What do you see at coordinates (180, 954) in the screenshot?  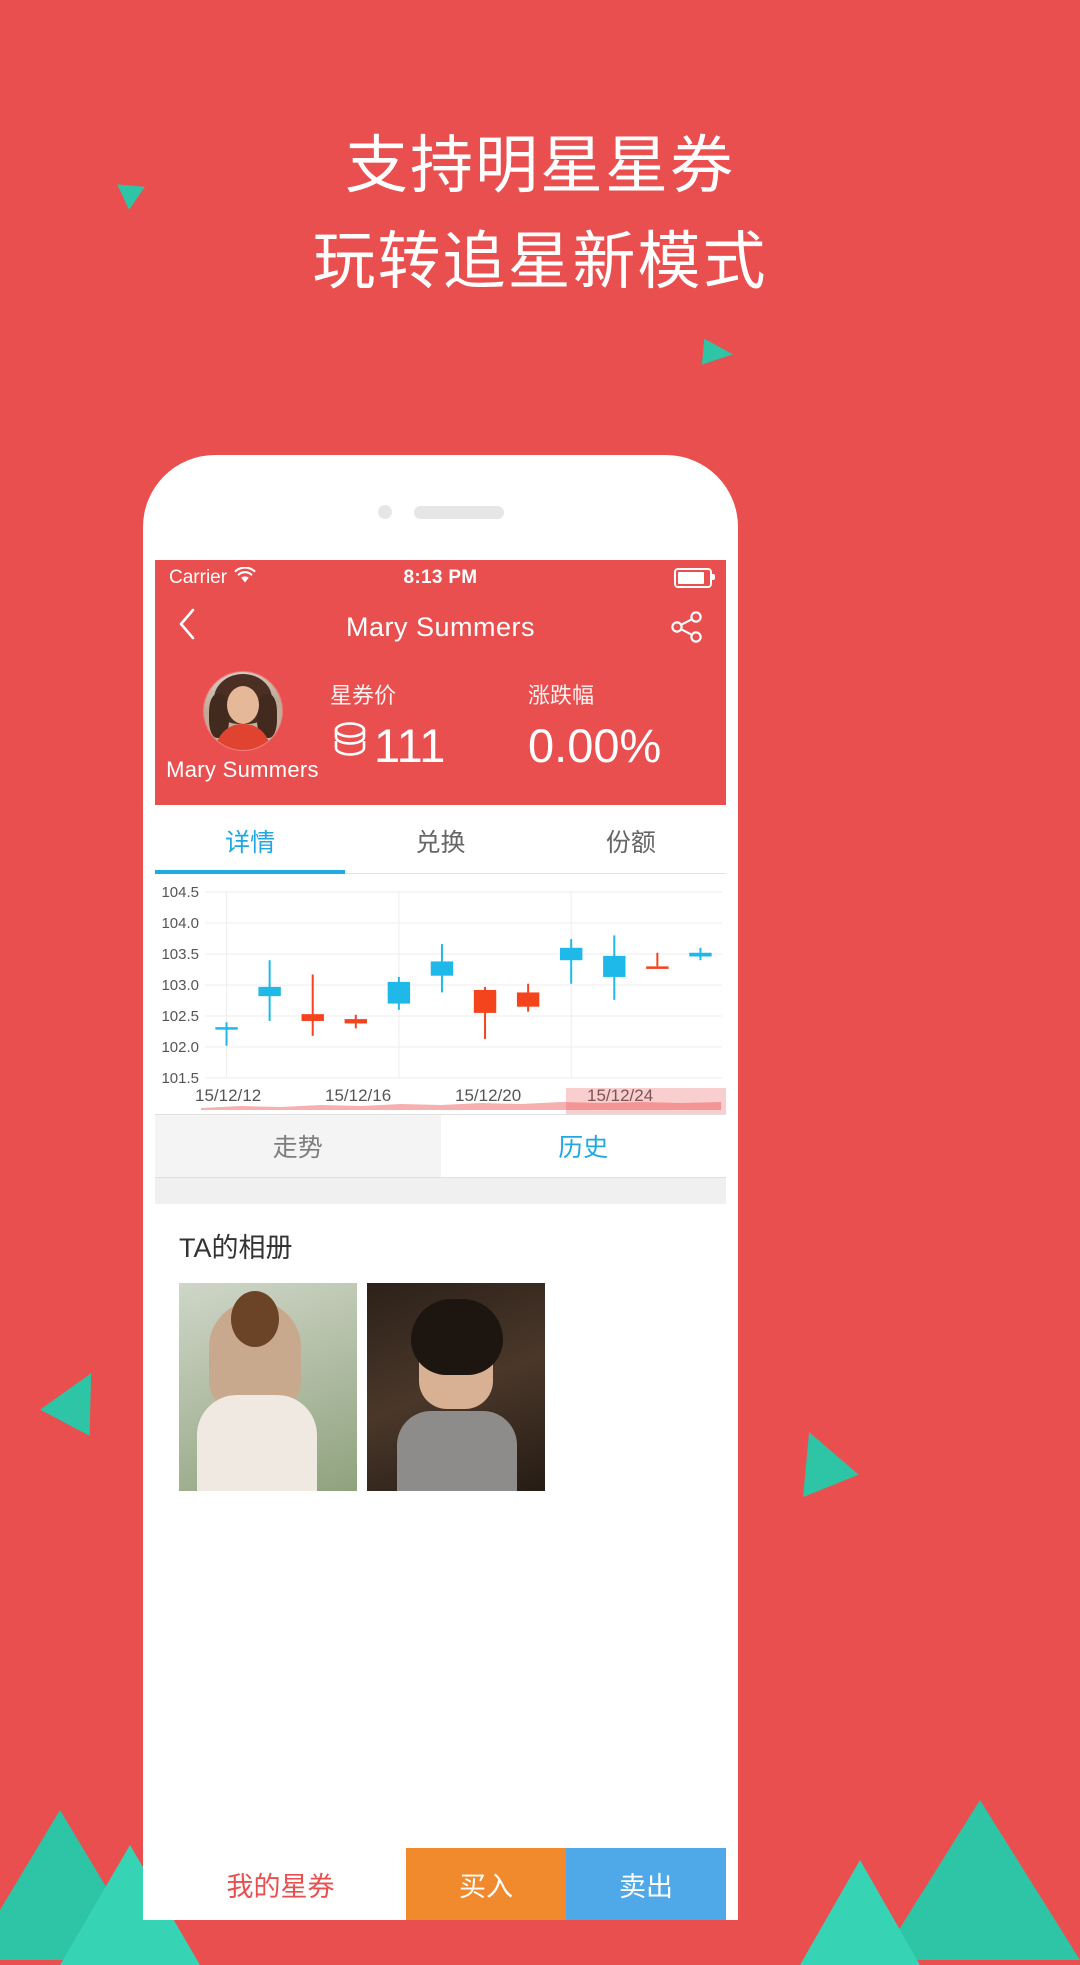 I see `svg-text: 103.5` at bounding box center [180, 954].